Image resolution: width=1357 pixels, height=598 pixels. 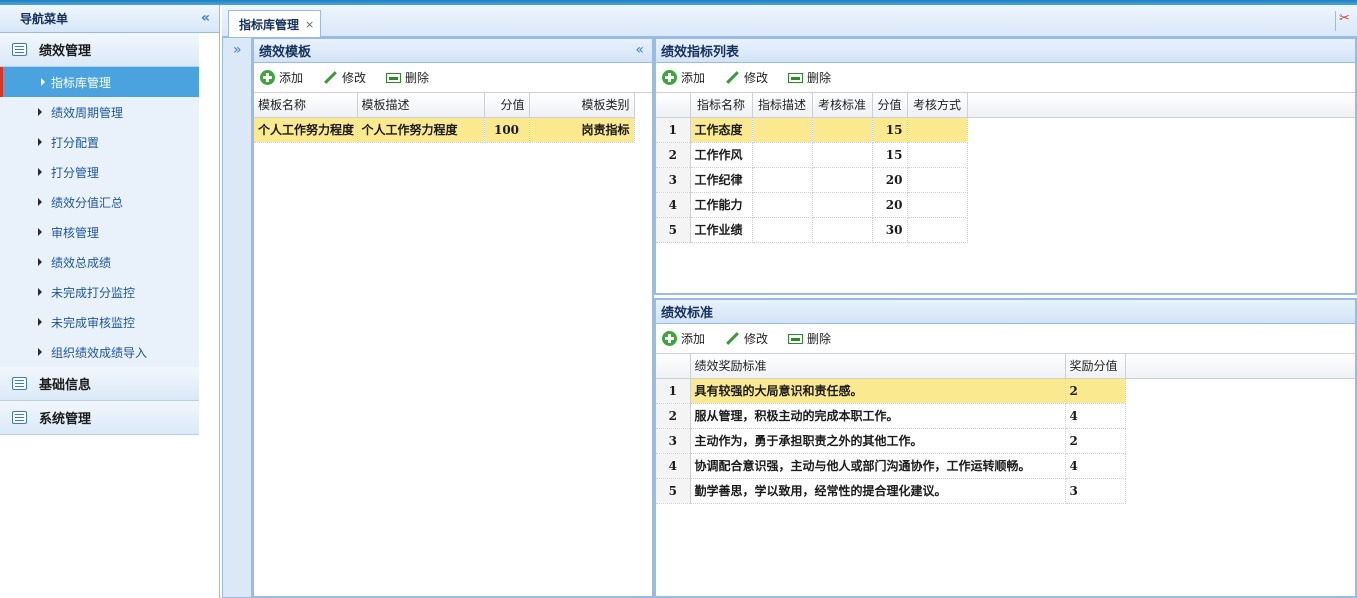 I want to click on table-row: 4 协调配合意识强，主动与他人或部门沟通协作，工作运转顺畅。 4, so click(x=1005, y=466).